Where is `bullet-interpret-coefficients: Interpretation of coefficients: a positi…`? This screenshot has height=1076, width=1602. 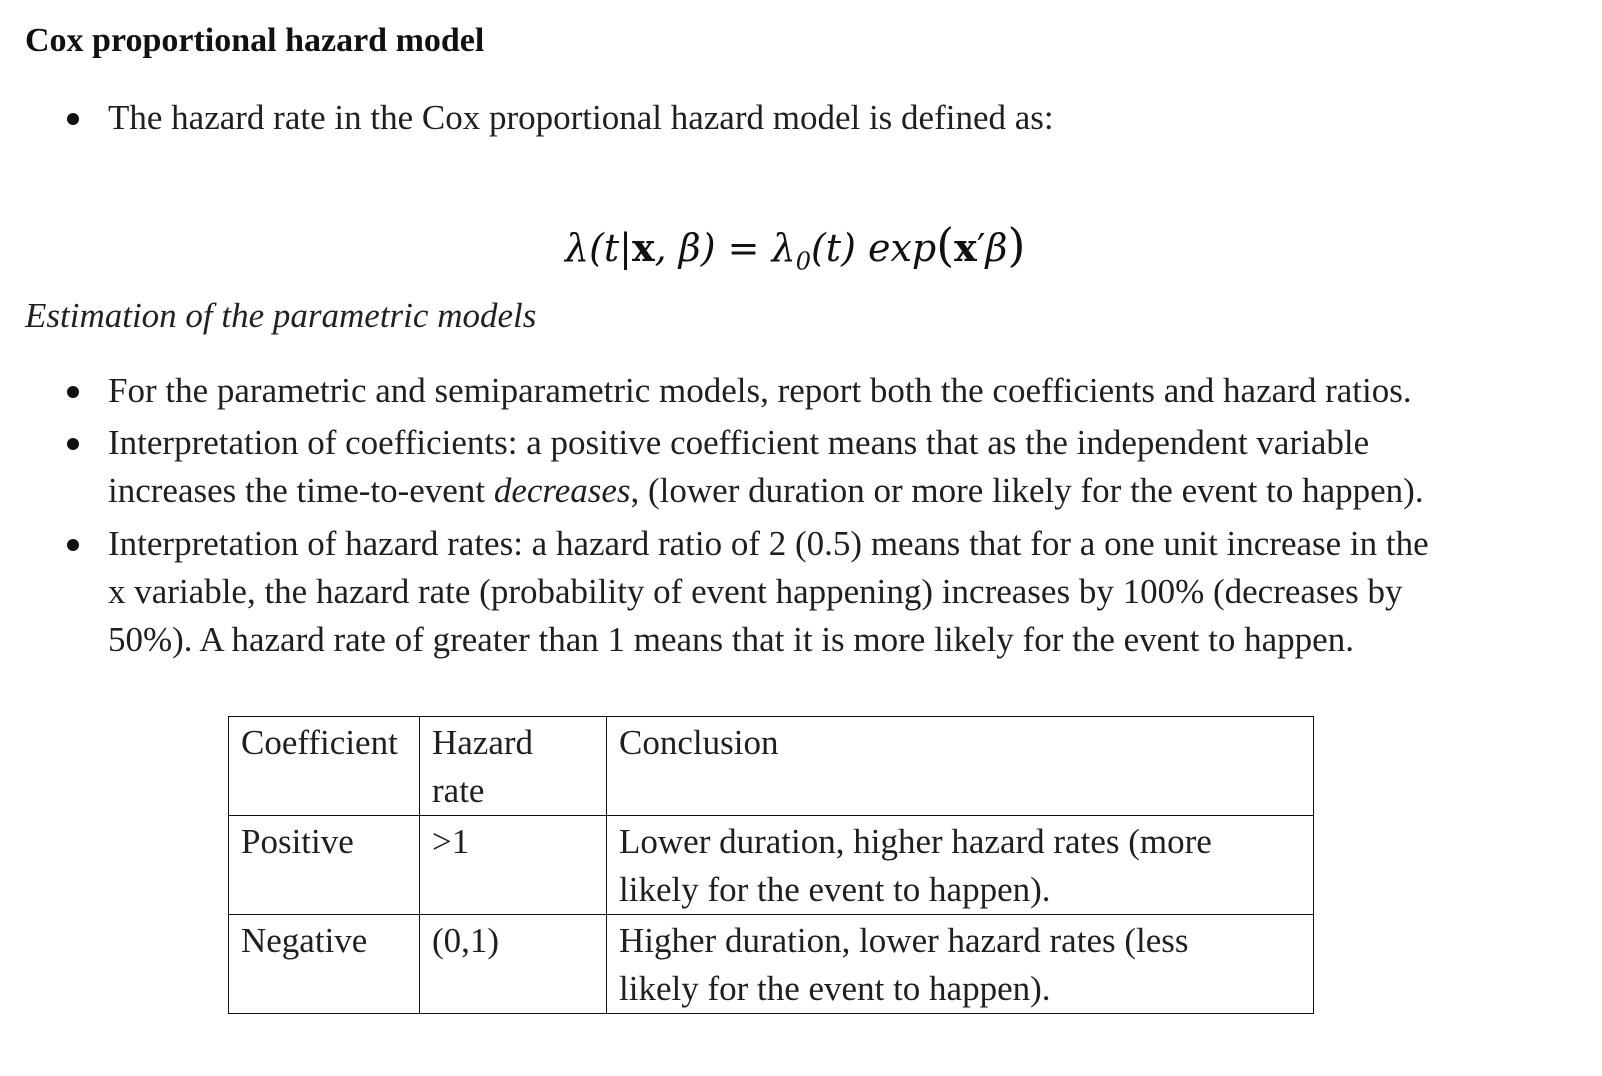
bullet-interpret-coefficients: Interpretation of coefficients: a positi… is located at coordinates (745, 467).